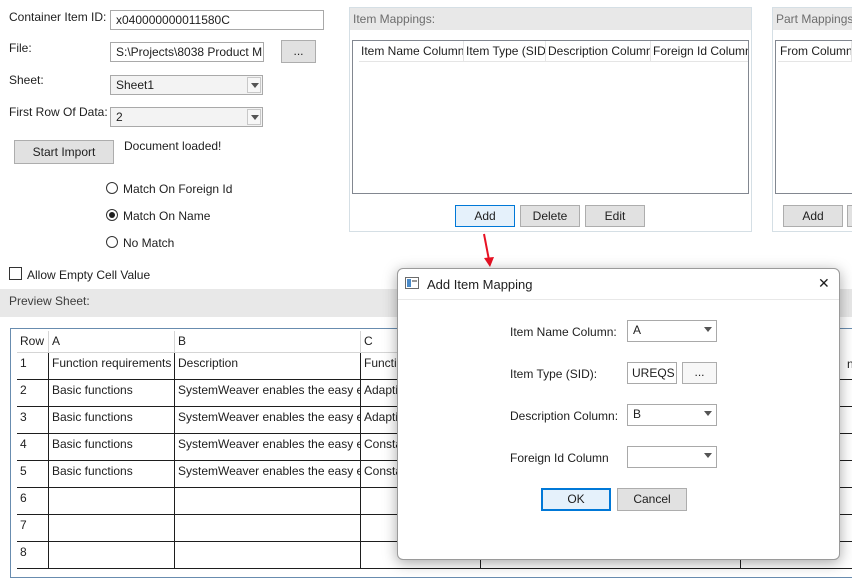 The width and height of the screenshot is (852, 578). I want to click on preview-sheet-title: Preview Sheet:, so click(49, 301).